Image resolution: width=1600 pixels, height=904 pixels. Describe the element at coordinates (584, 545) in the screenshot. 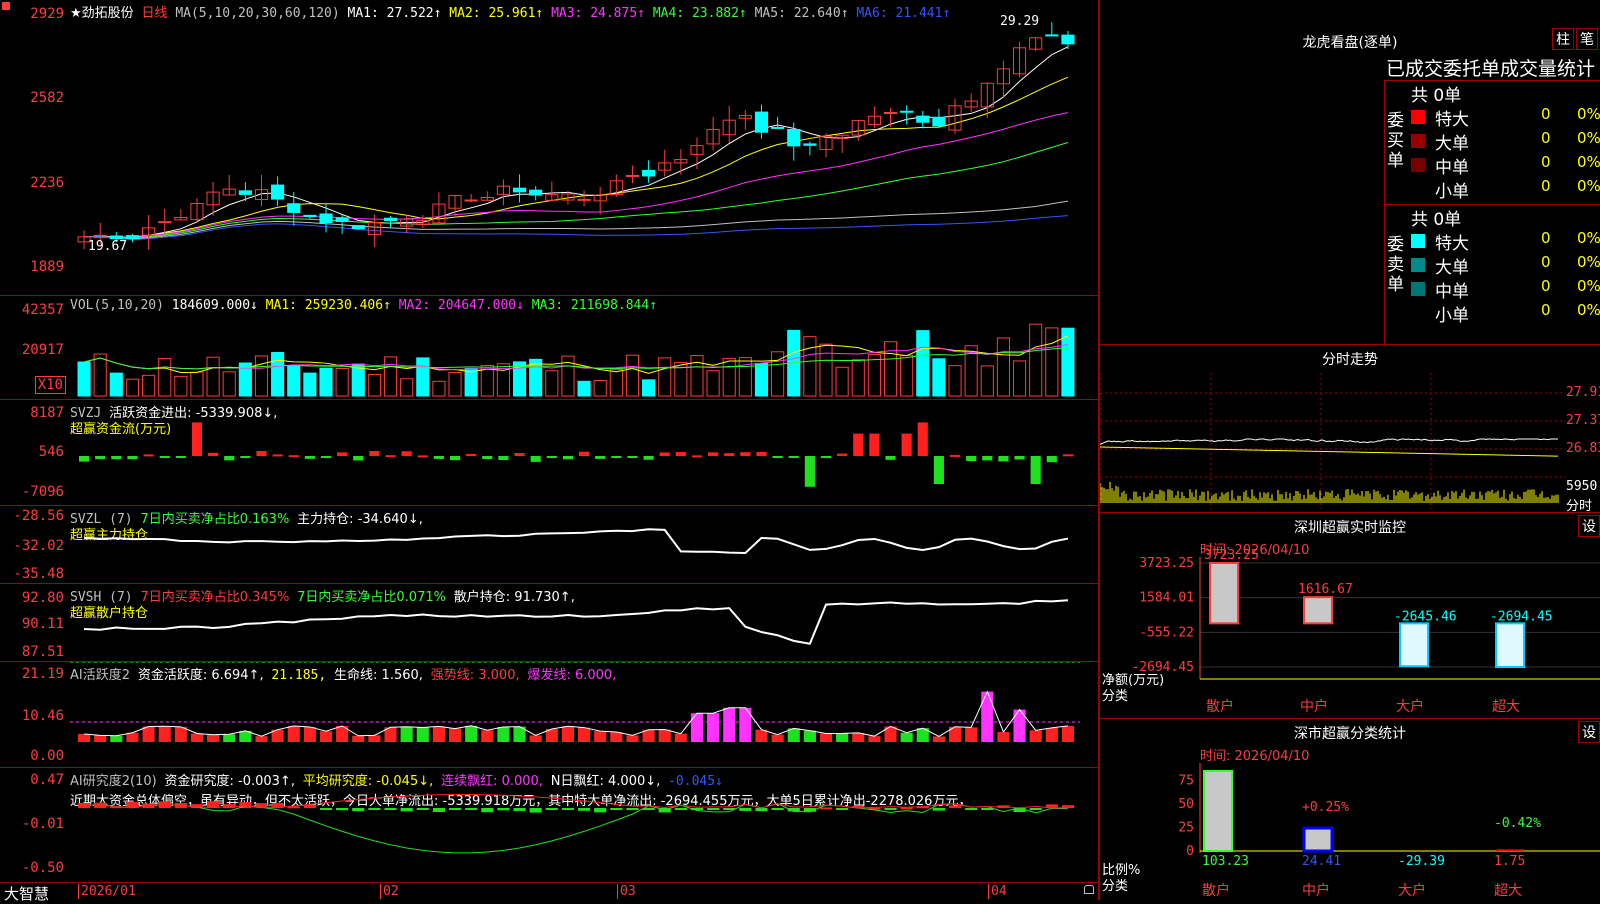

I see `svzl-chart` at that location.